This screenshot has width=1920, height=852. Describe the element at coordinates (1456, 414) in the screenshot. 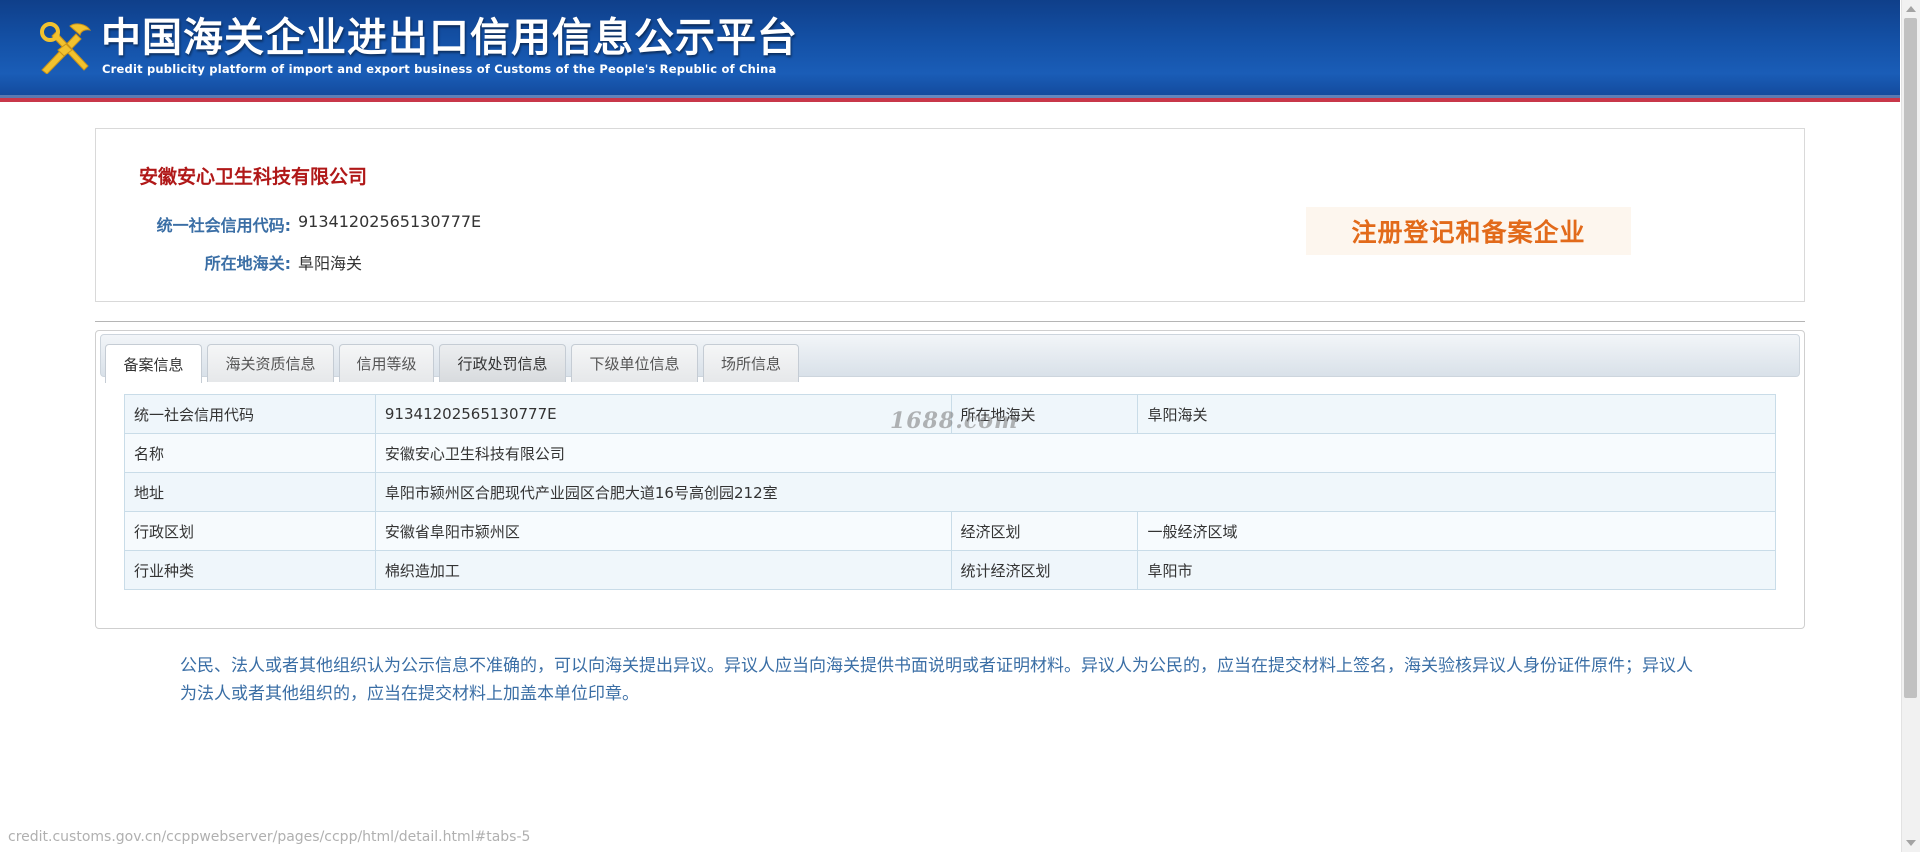

I see `field-value-customs: 阜阳海关` at that location.